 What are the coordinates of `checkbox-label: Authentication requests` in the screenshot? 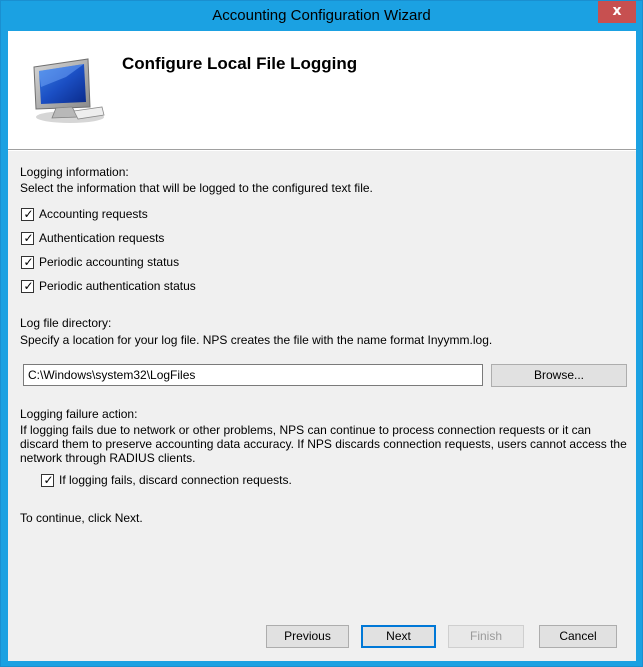 It's located at (102, 238).